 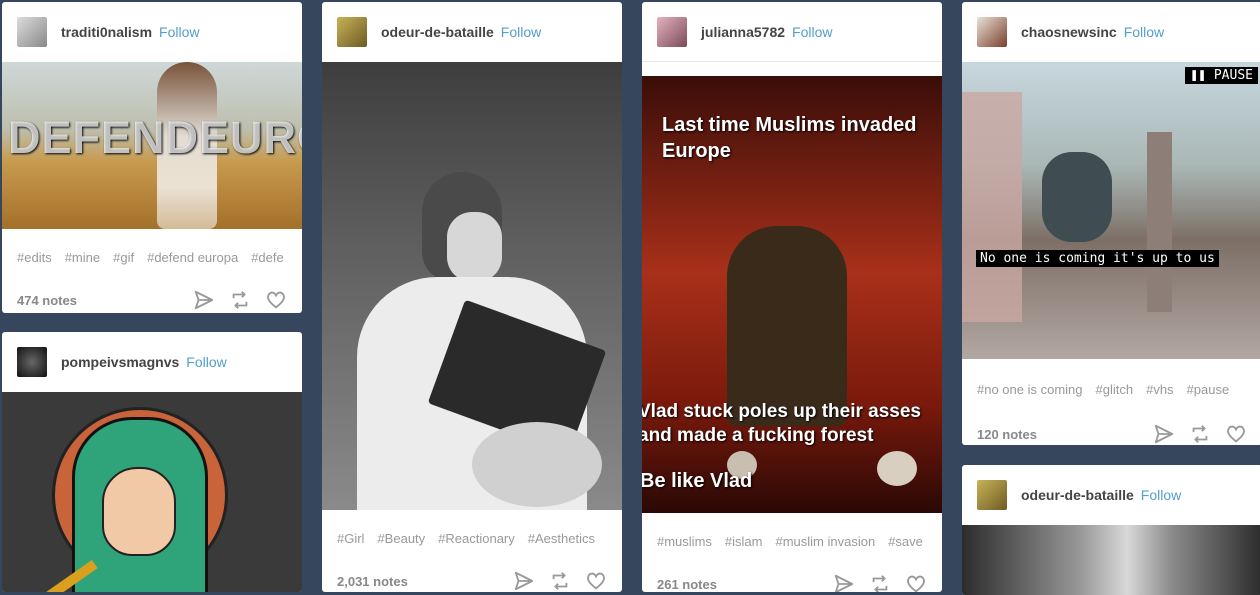 I want to click on notes-count: 120 notes, so click(x=1007, y=434).